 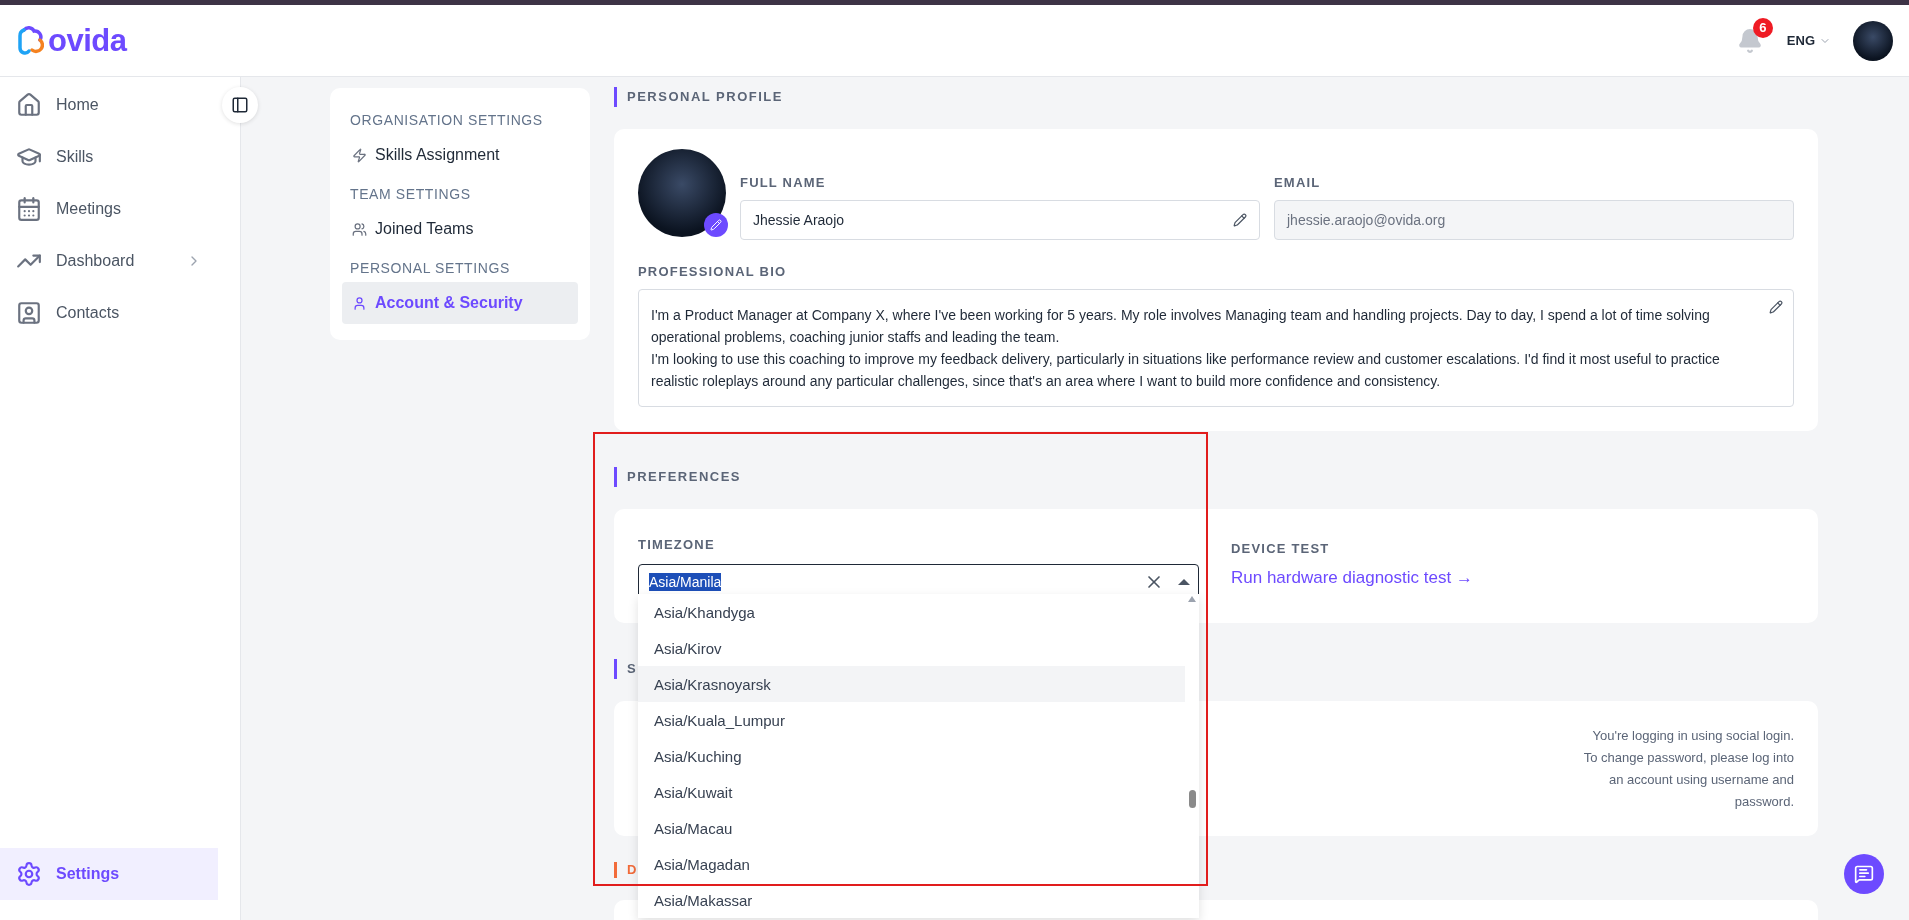 What do you see at coordinates (359, 303) in the screenshot?
I see `person-icon` at bounding box center [359, 303].